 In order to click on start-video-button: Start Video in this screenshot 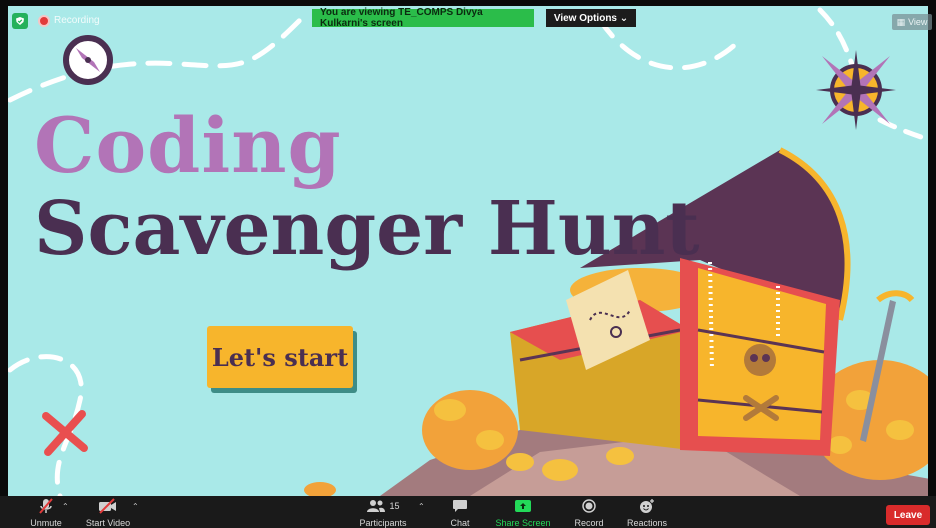, I will do `click(108, 512)`.